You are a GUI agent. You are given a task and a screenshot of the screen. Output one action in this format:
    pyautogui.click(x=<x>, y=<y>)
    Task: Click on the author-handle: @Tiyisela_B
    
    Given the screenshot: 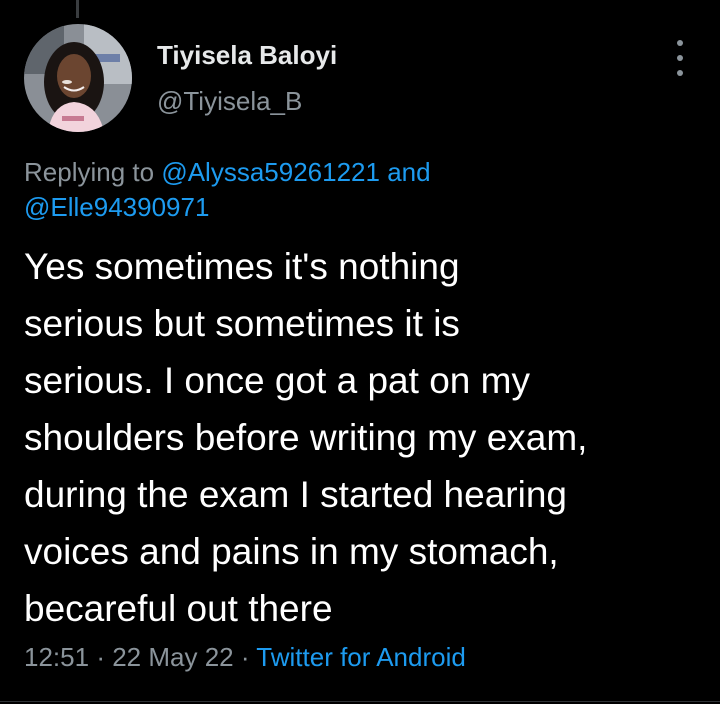 What is the action you would take?
    pyautogui.click(x=229, y=101)
    